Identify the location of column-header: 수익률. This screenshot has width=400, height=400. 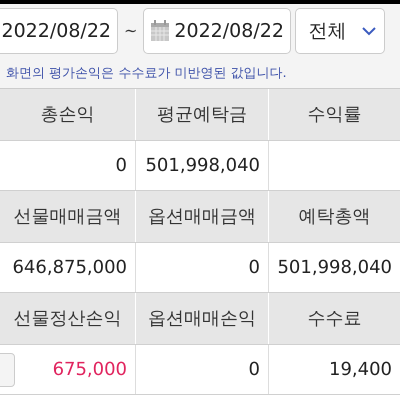
(334, 114).